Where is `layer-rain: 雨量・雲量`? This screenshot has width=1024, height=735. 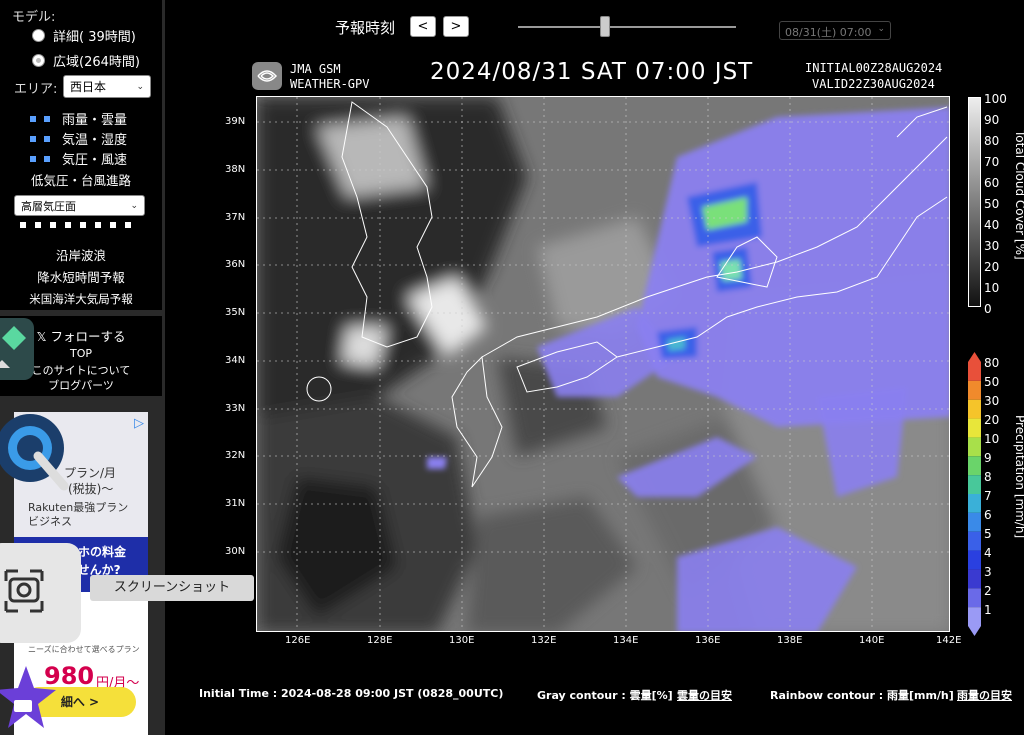
layer-rain: 雨量・雲量 is located at coordinates (78, 118).